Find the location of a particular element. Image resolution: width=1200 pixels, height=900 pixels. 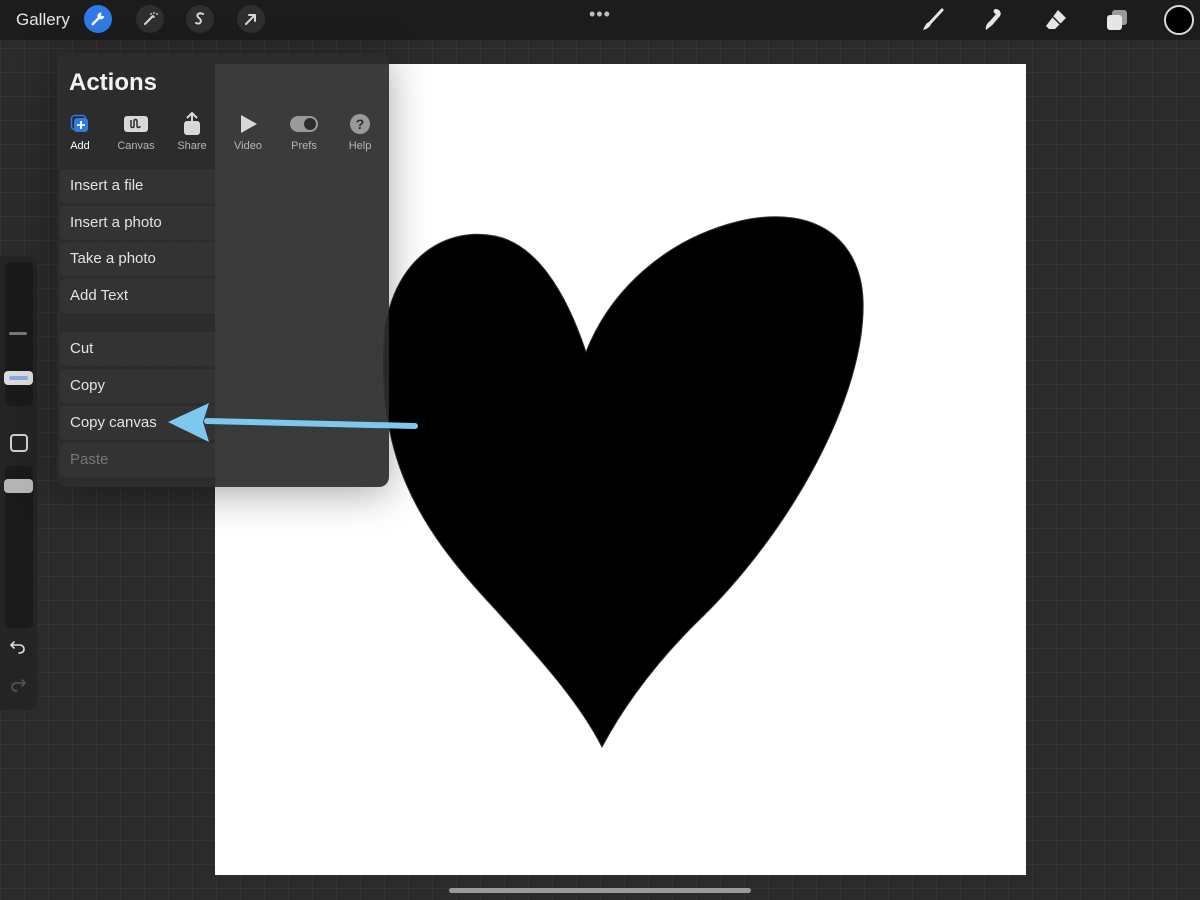

cut-item: Cut is located at coordinates (219, 349).